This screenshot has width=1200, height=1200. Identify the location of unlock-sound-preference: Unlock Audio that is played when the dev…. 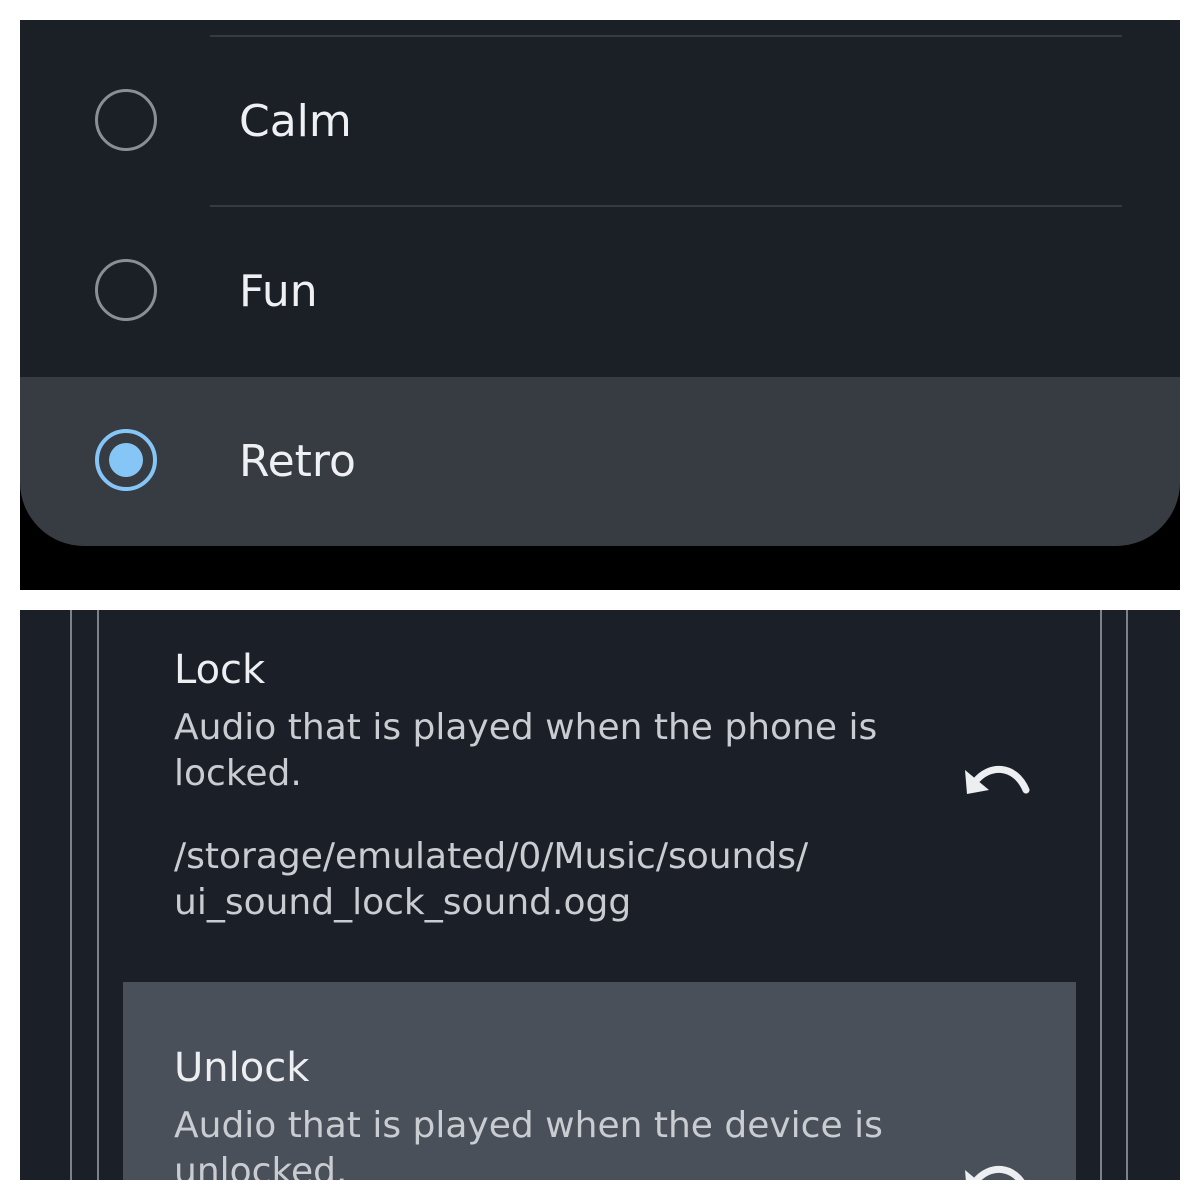
(599, 1081).